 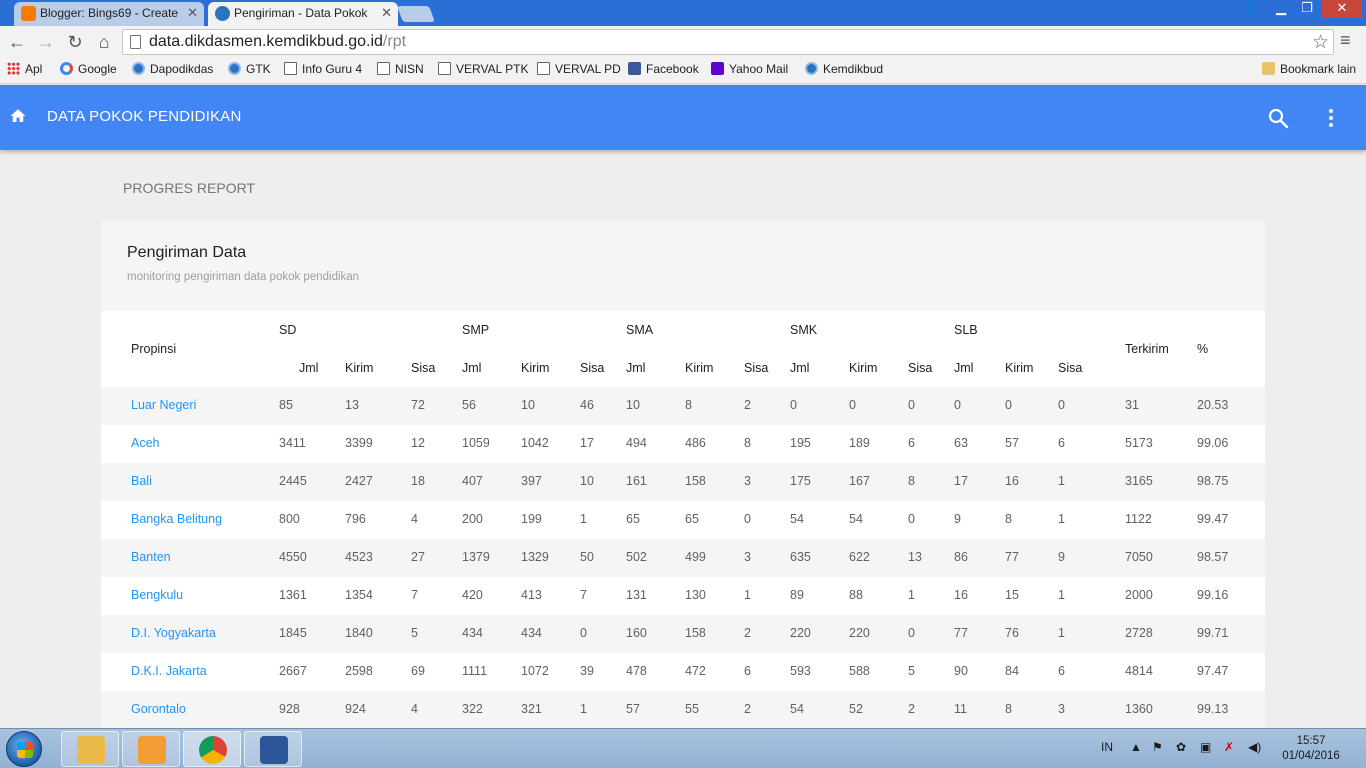 What do you see at coordinates (543, 68) in the screenshot?
I see `page-icon` at bounding box center [543, 68].